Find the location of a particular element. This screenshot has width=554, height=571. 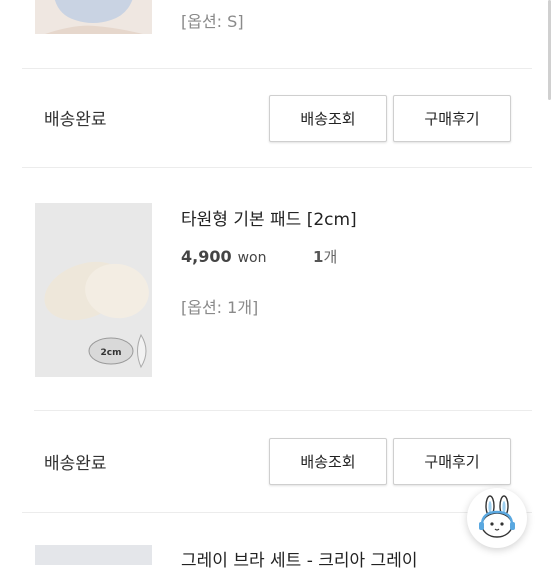

price-value: 4,900 is located at coordinates (206, 256).